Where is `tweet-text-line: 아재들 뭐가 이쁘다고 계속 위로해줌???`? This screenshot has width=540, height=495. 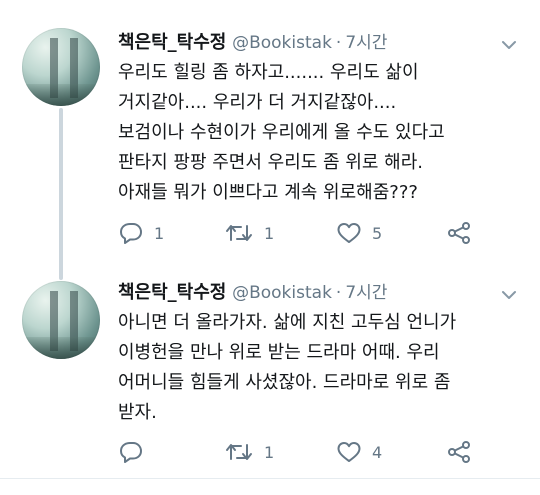
tweet-text-line: 아재들 뭐가 이쁘다고 계속 위로해줌??? is located at coordinates (268, 192).